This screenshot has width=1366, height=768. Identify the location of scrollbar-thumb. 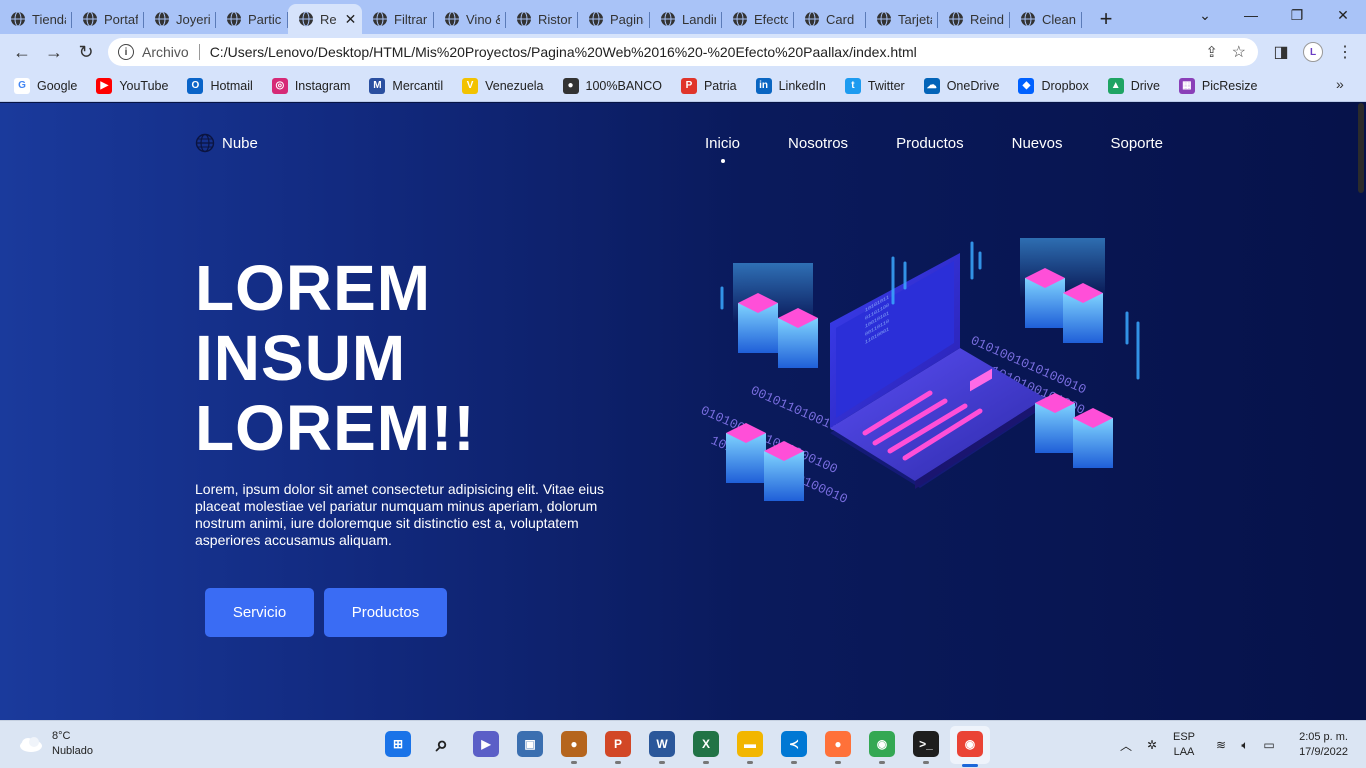
(1361, 148).